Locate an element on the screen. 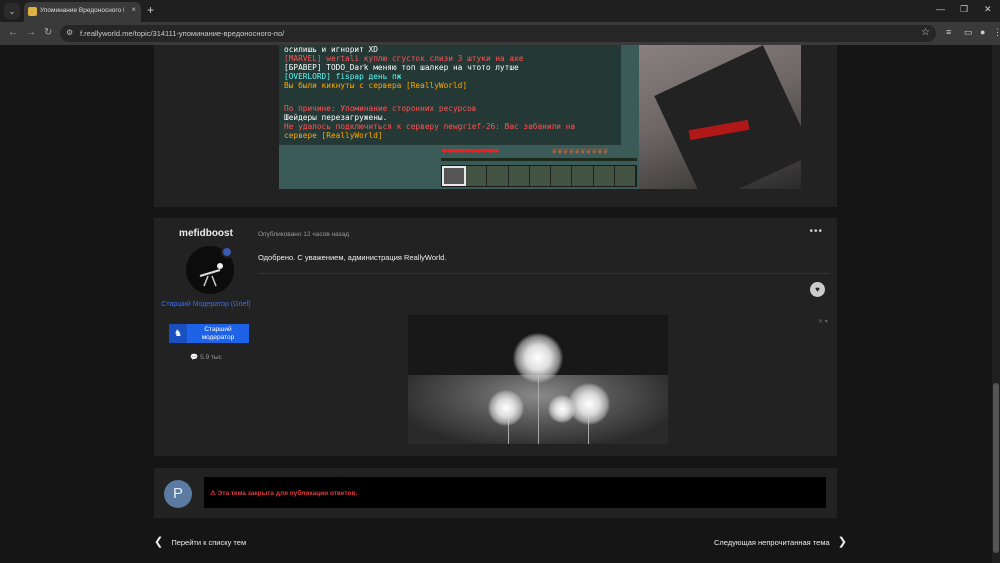 This screenshot has height=563, width=1000. chevron-right-icon: ❯ is located at coordinates (842, 542).